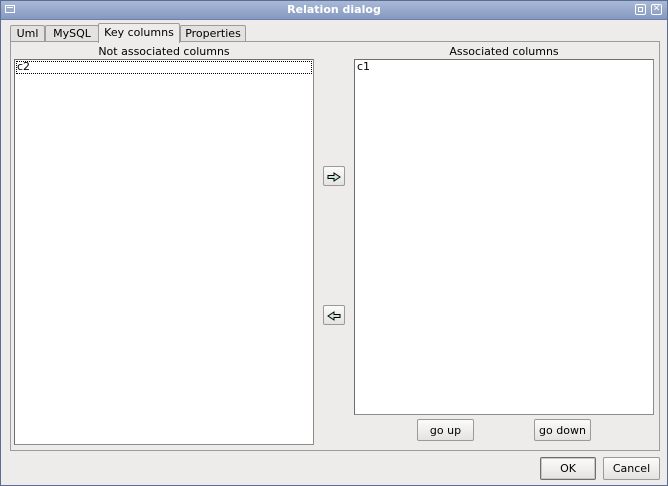 The height and width of the screenshot is (486, 668). What do you see at coordinates (504, 51) in the screenshot?
I see `associated-columns-label: Associated columns` at bounding box center [504, 51].